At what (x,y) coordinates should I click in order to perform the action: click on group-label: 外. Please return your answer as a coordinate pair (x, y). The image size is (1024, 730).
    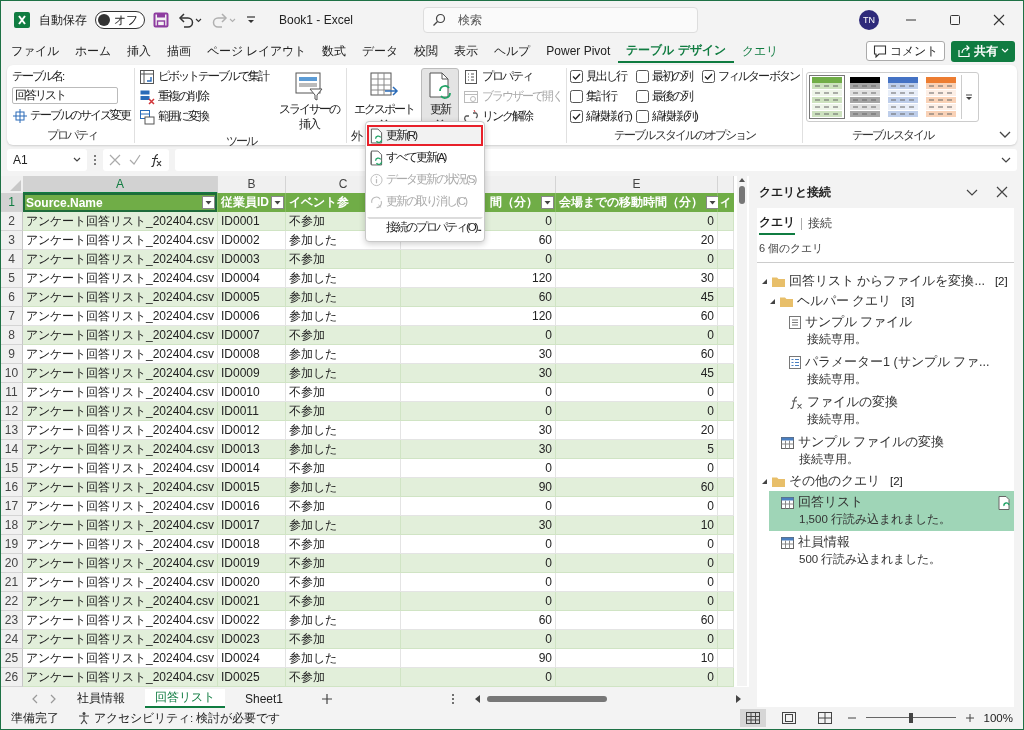
    Looking at the image, I should click on (355, 136).